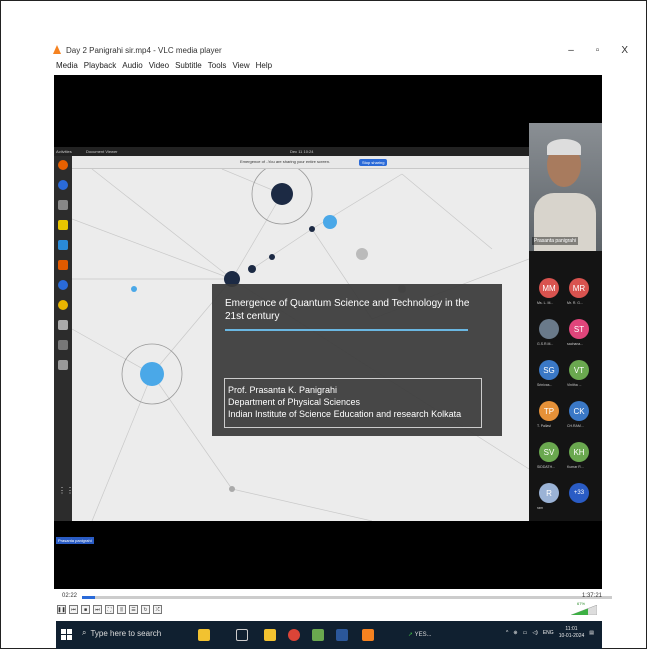 The height and width of the screenshot is (649, 647). I want to click on participant-avatar: KH, so click(579, 452).